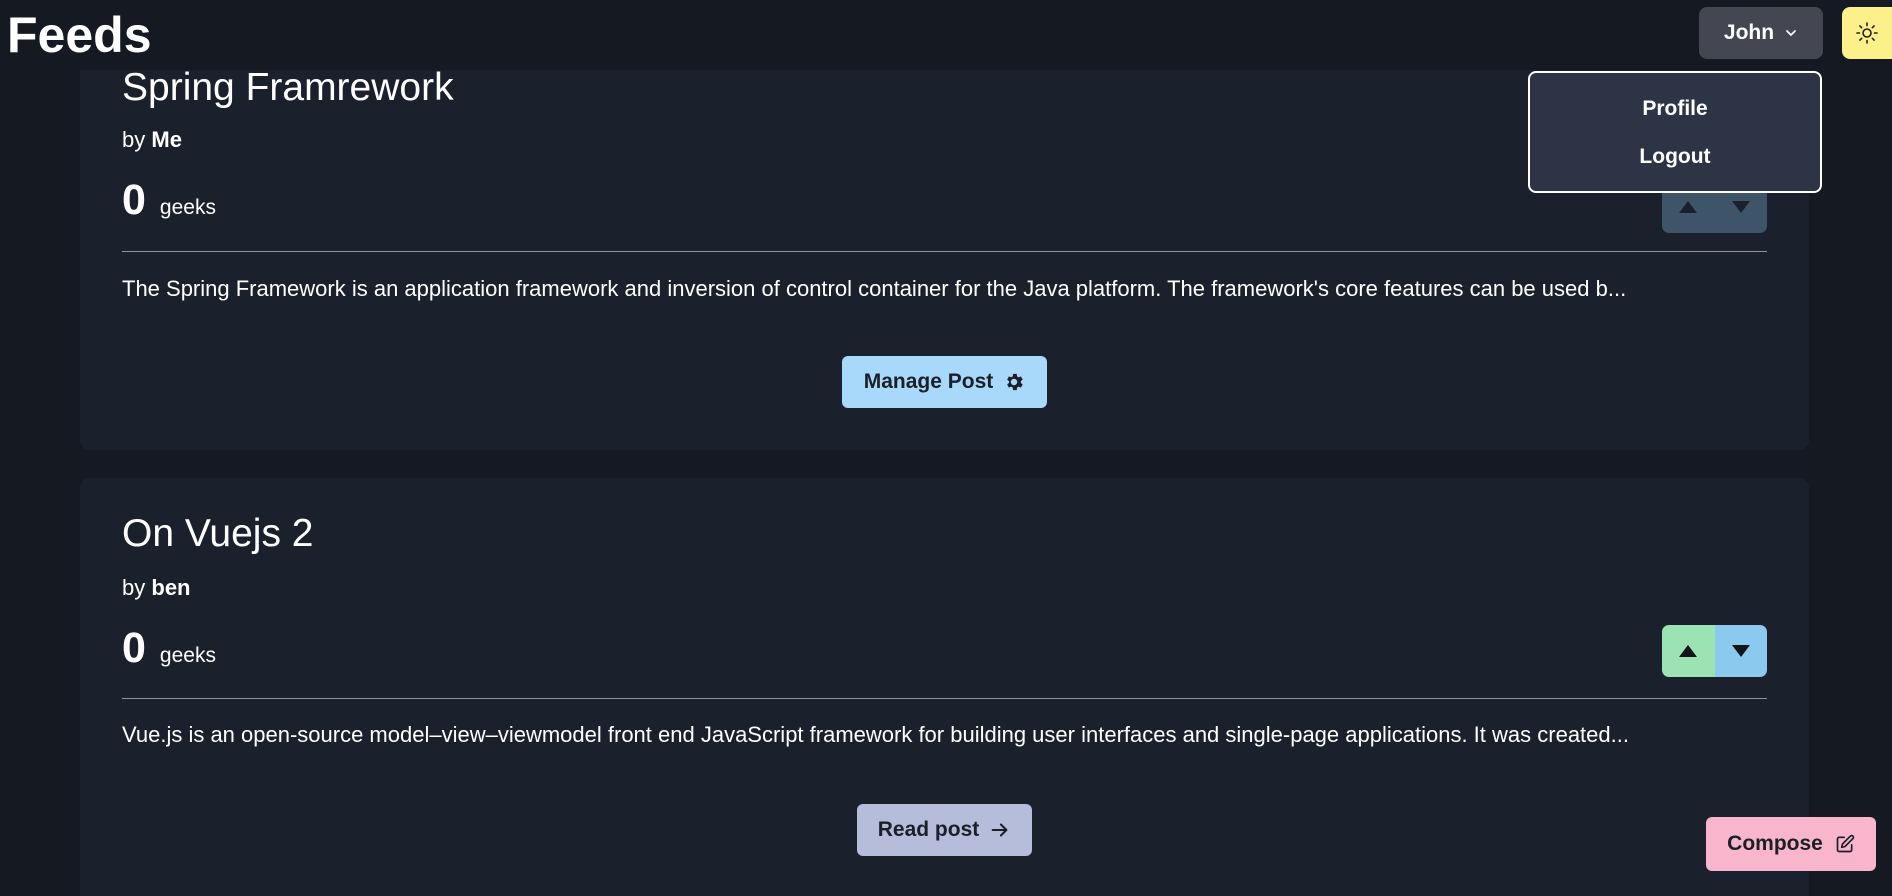  I want to click on compose-button: Compose, so click(1791, 844).